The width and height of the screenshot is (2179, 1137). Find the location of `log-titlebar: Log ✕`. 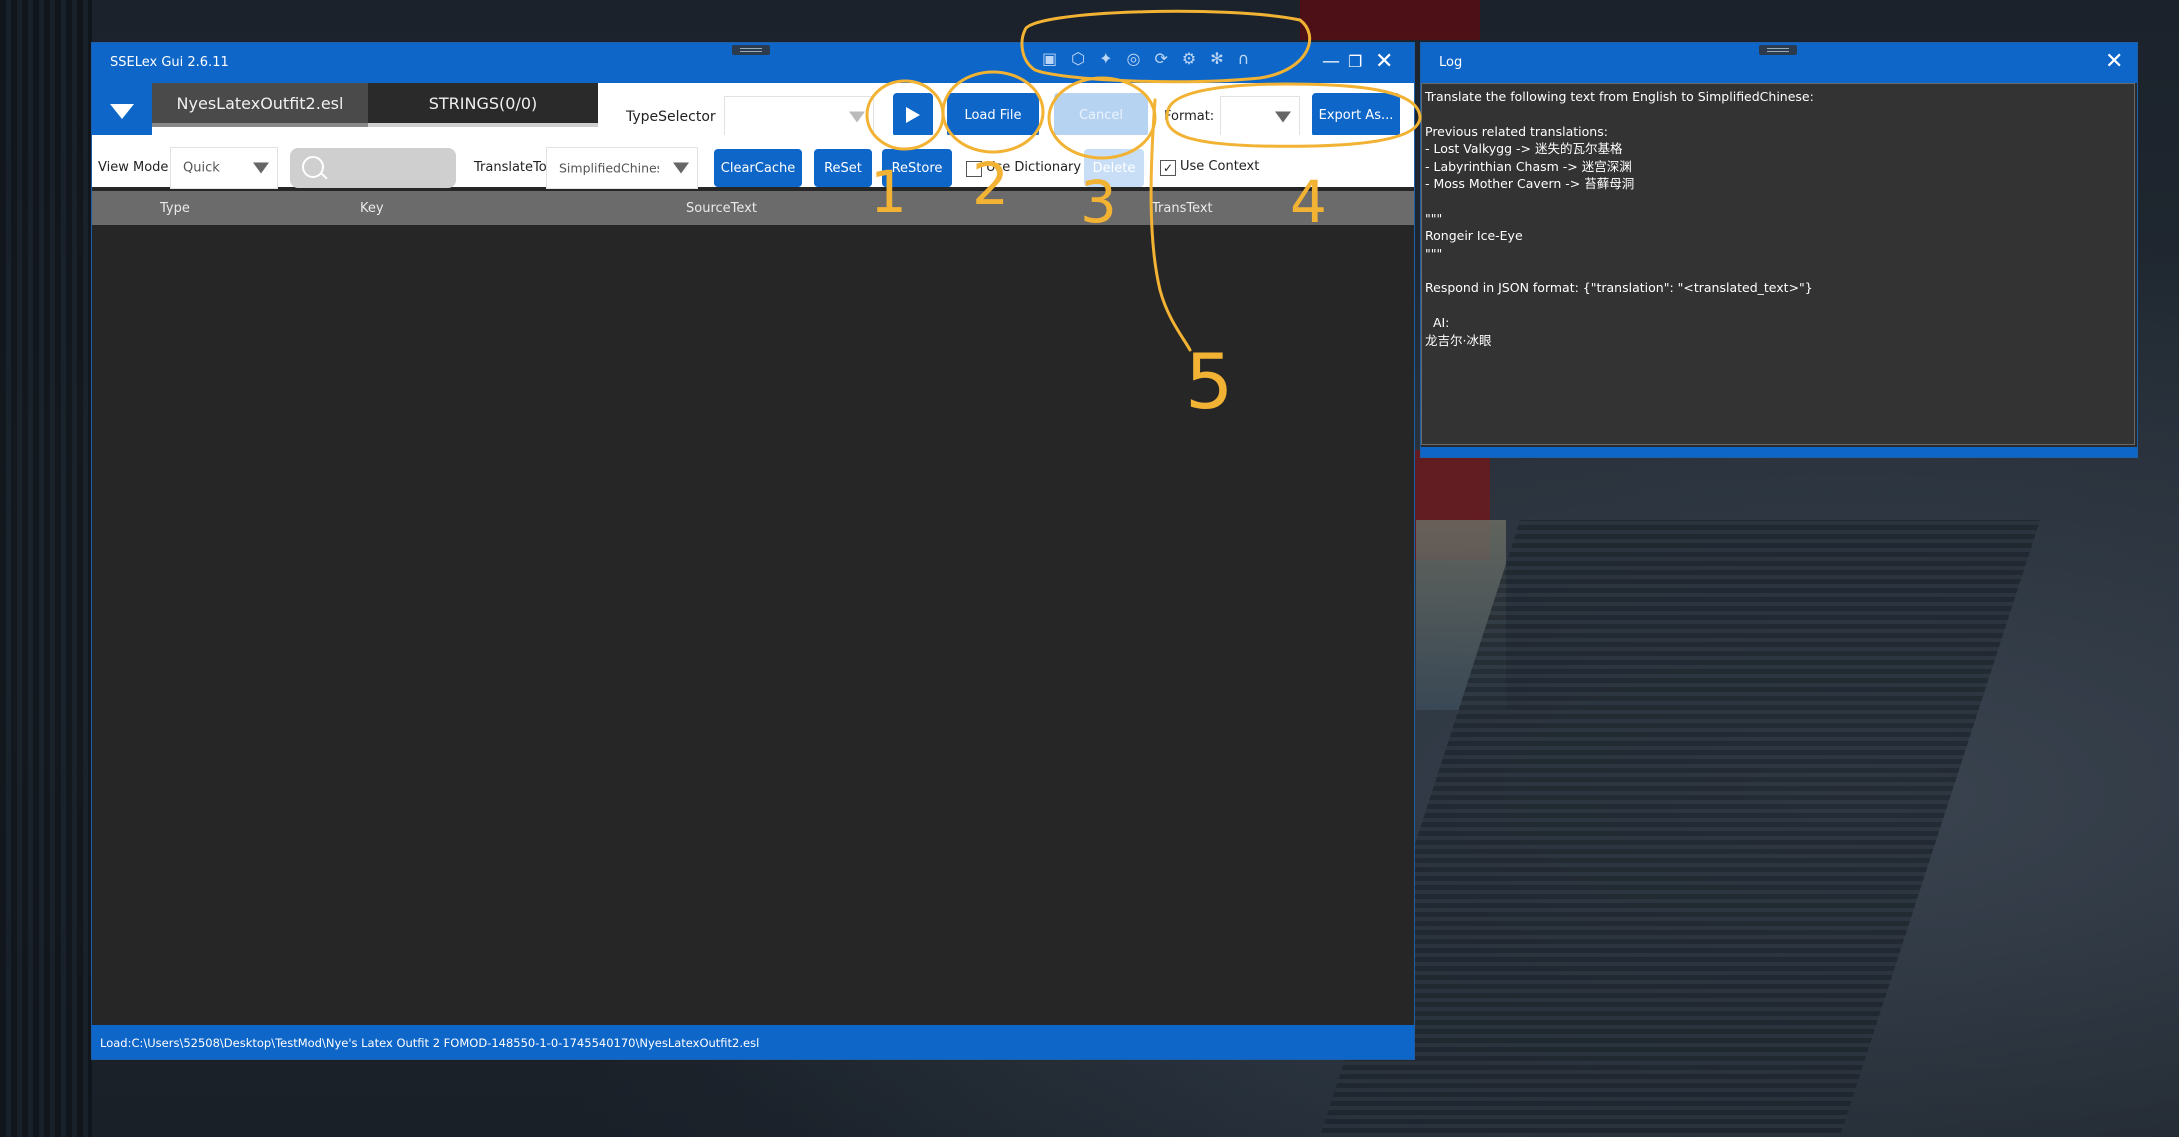

log-titlebar: Log ✕ is located at coordinates (1779, 63).